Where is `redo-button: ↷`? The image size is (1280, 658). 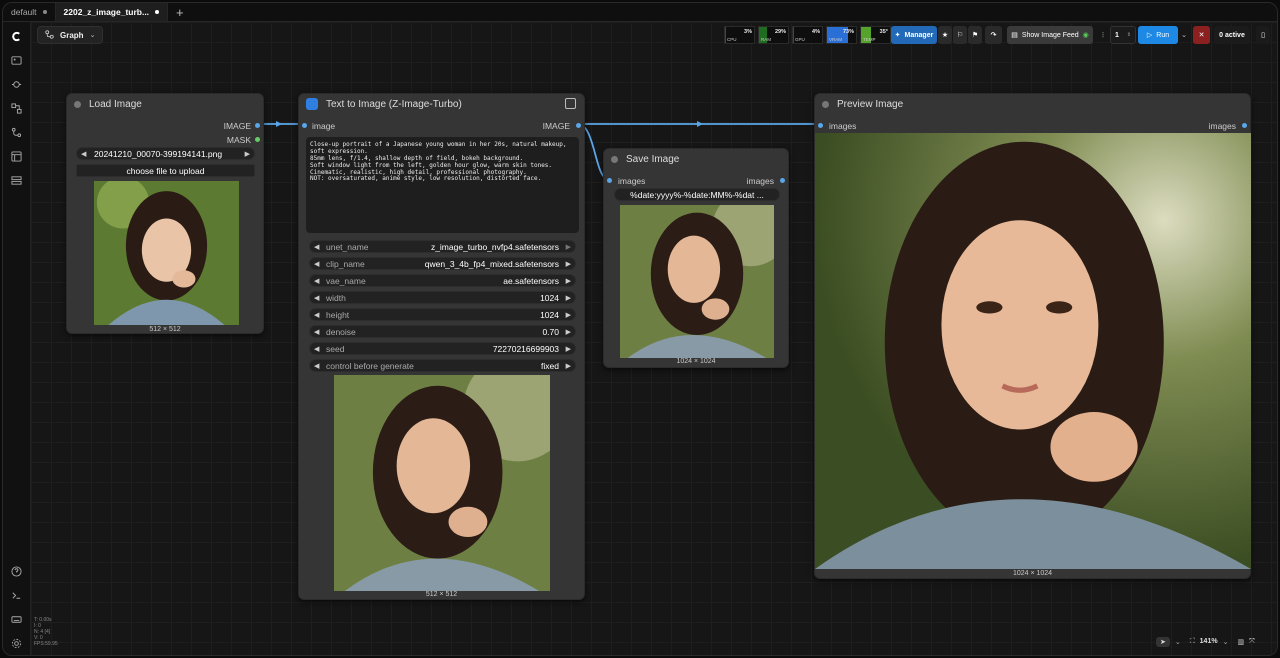
redo-button: ↷ is located at coordinates (993, 35).